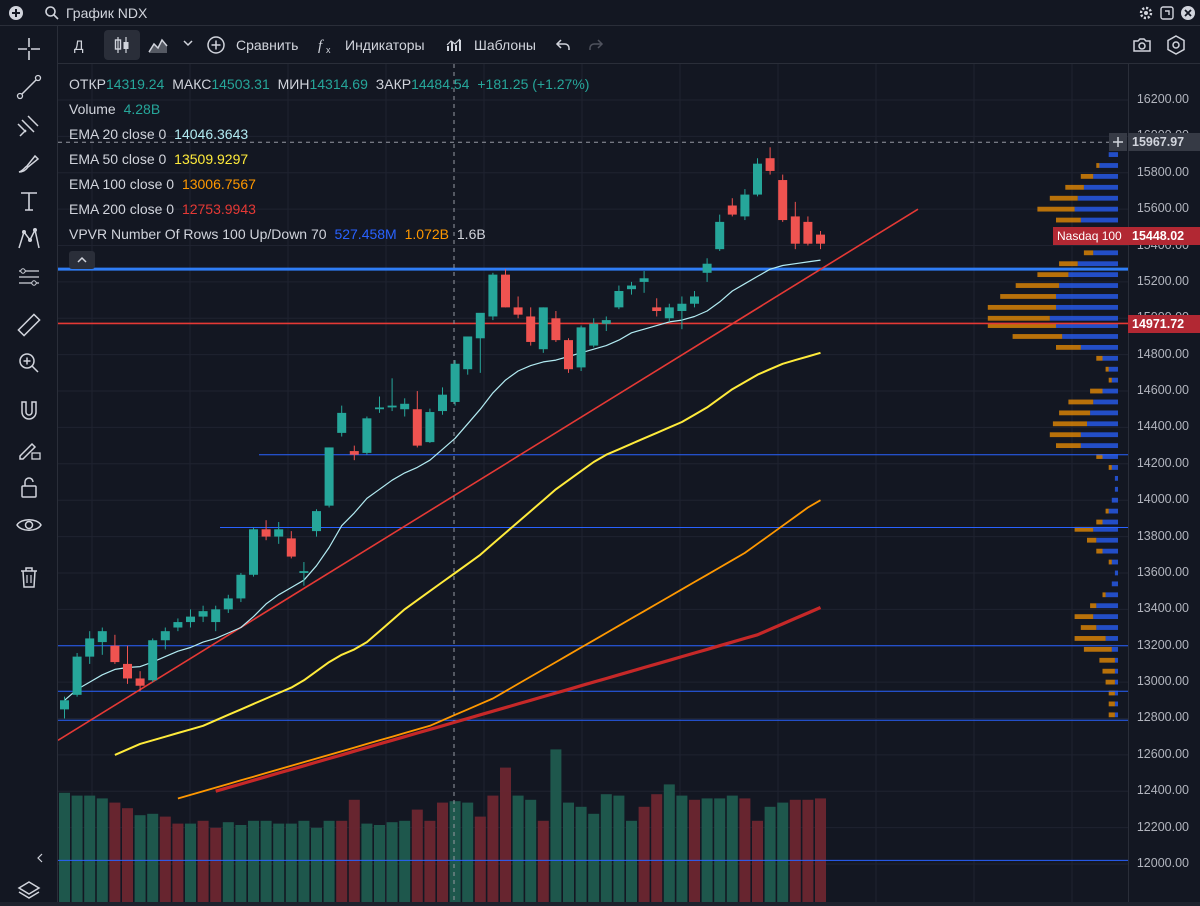 The image size is (1200, 906). What do you see at coordinates (331, 209) in the screenshot?
I see `ema200-legend: EMA 200 close 0 12753.9943` at bounding box center [331, 209].